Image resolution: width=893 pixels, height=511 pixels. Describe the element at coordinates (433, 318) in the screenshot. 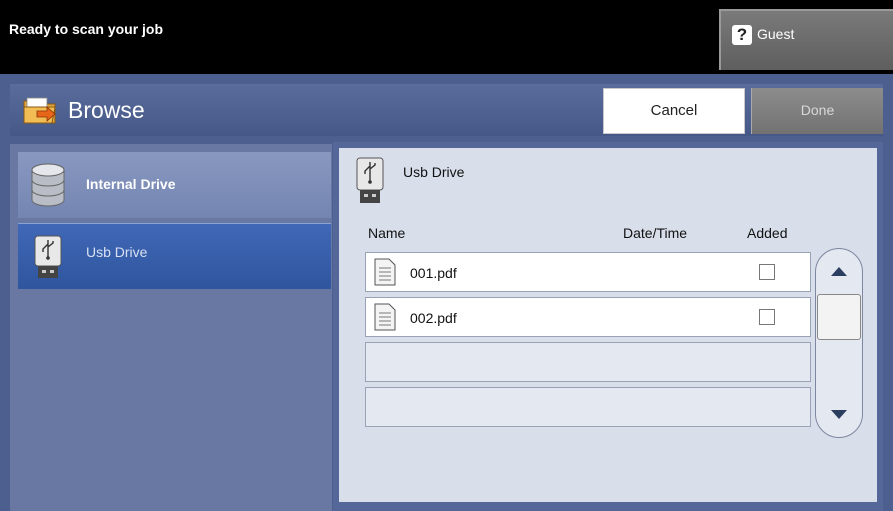

I see `file-name: 002.pdf` at that location.